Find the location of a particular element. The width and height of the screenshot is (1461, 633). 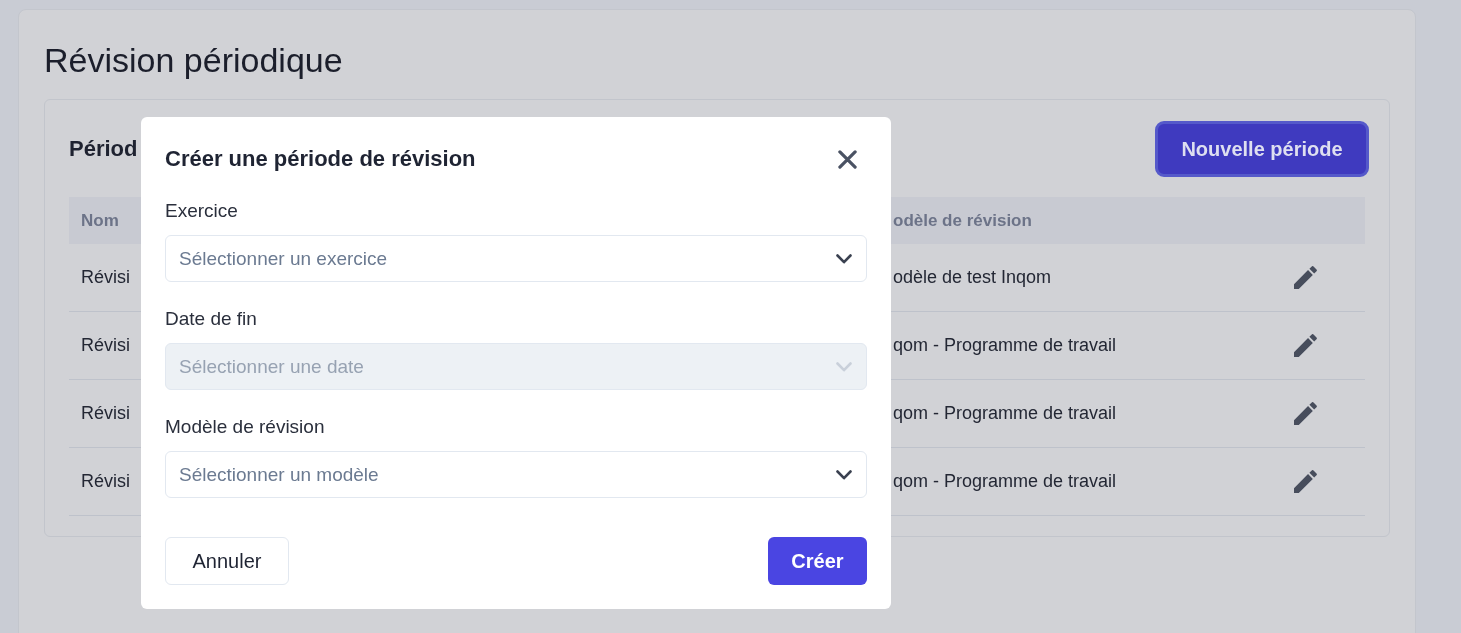

table-cell: odèle de test Inqom is located at coordinates (972, 277).